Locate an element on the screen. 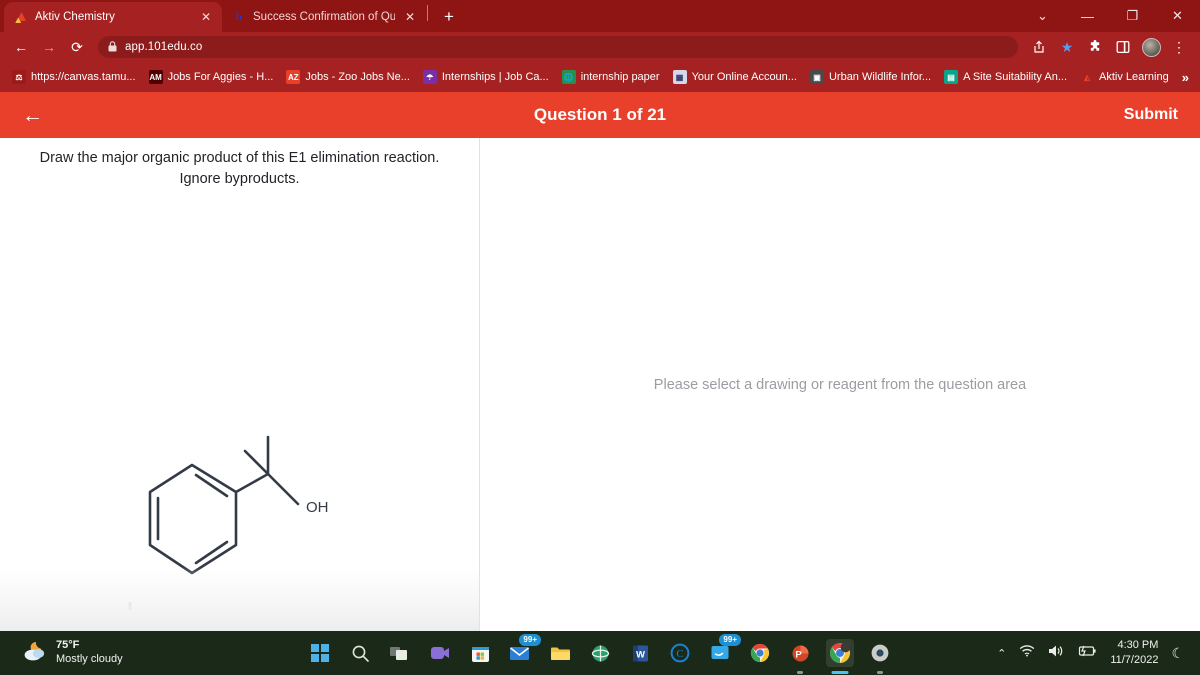  forward-button: → is located at coordinates (49, 47).